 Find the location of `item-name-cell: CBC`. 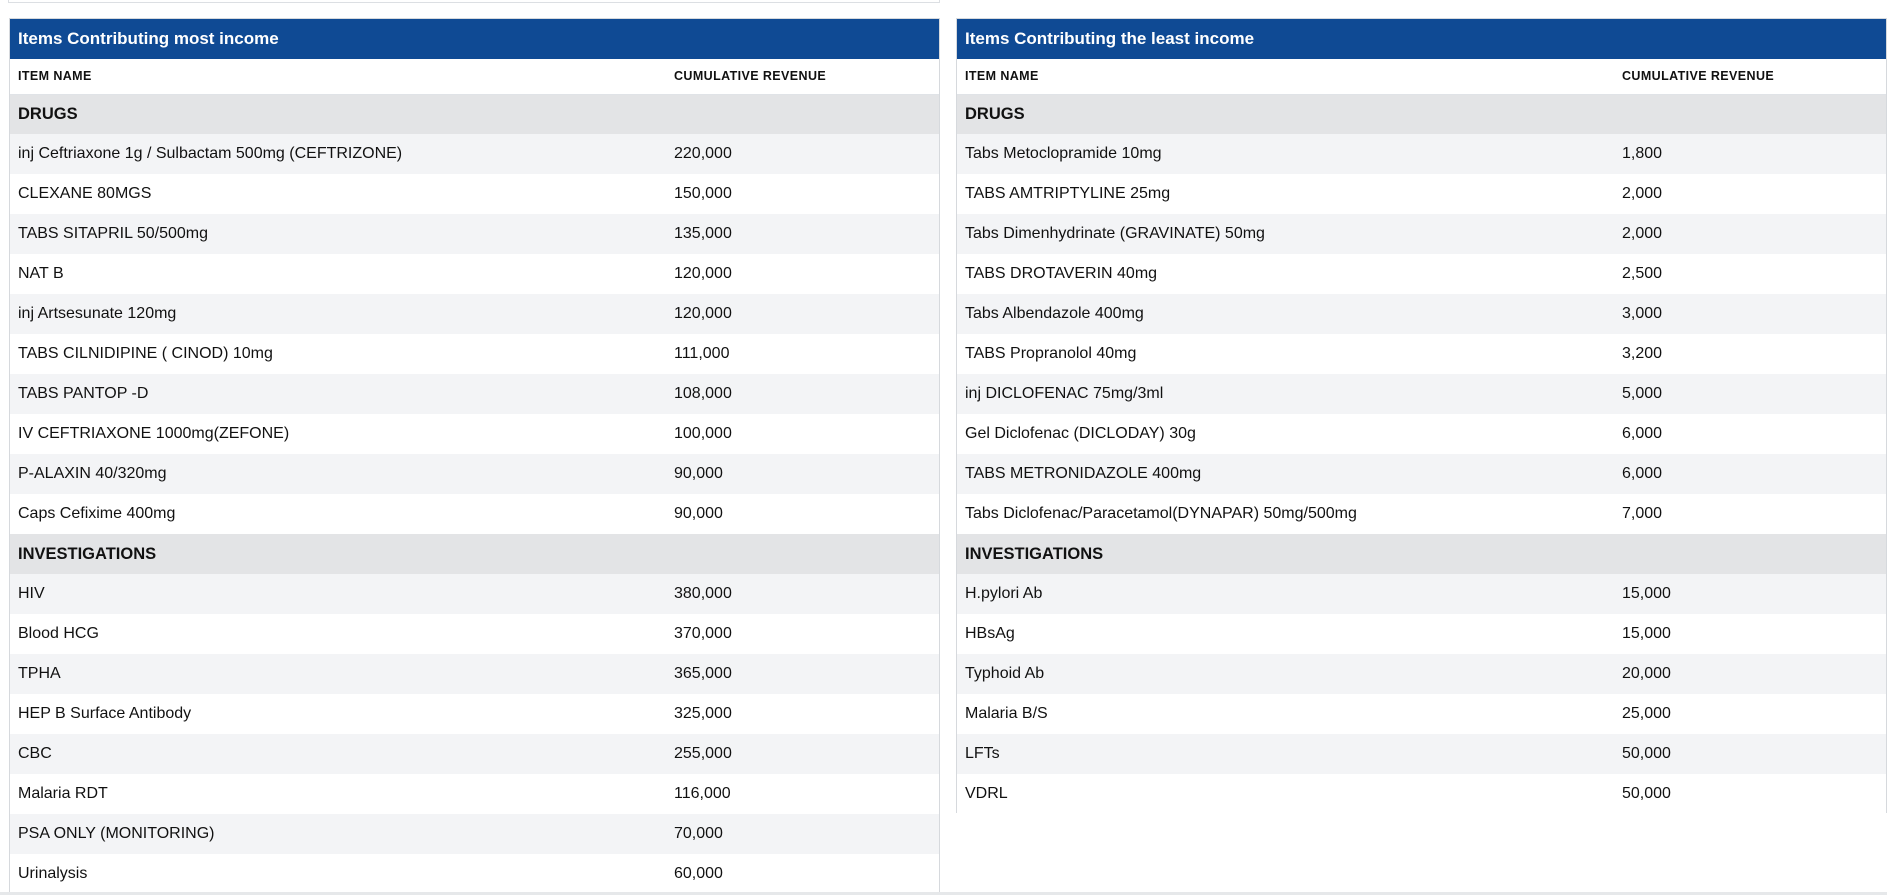

item-name-cell: CBC is located at coordinates (338, 754).